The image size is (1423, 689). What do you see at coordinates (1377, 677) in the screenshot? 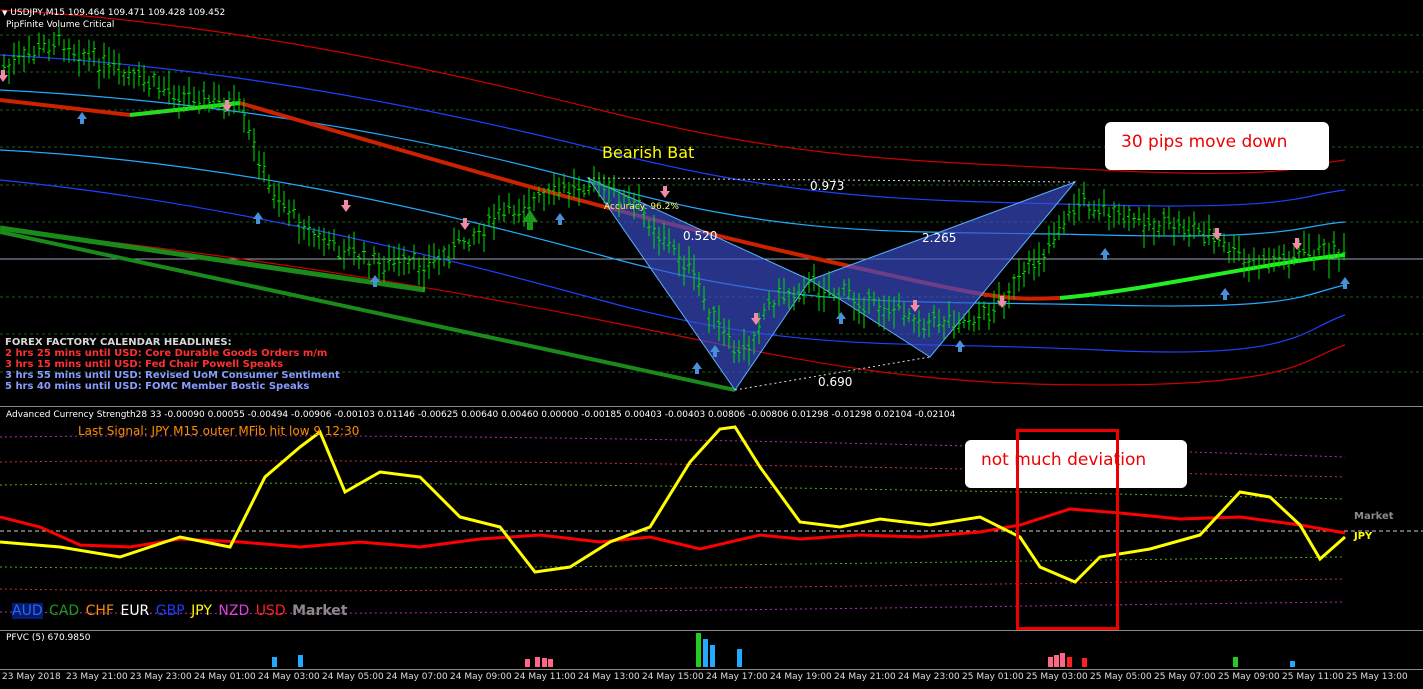
I see `time-axis-label: 25 May 13:00` at bounding box center [1377, 677].